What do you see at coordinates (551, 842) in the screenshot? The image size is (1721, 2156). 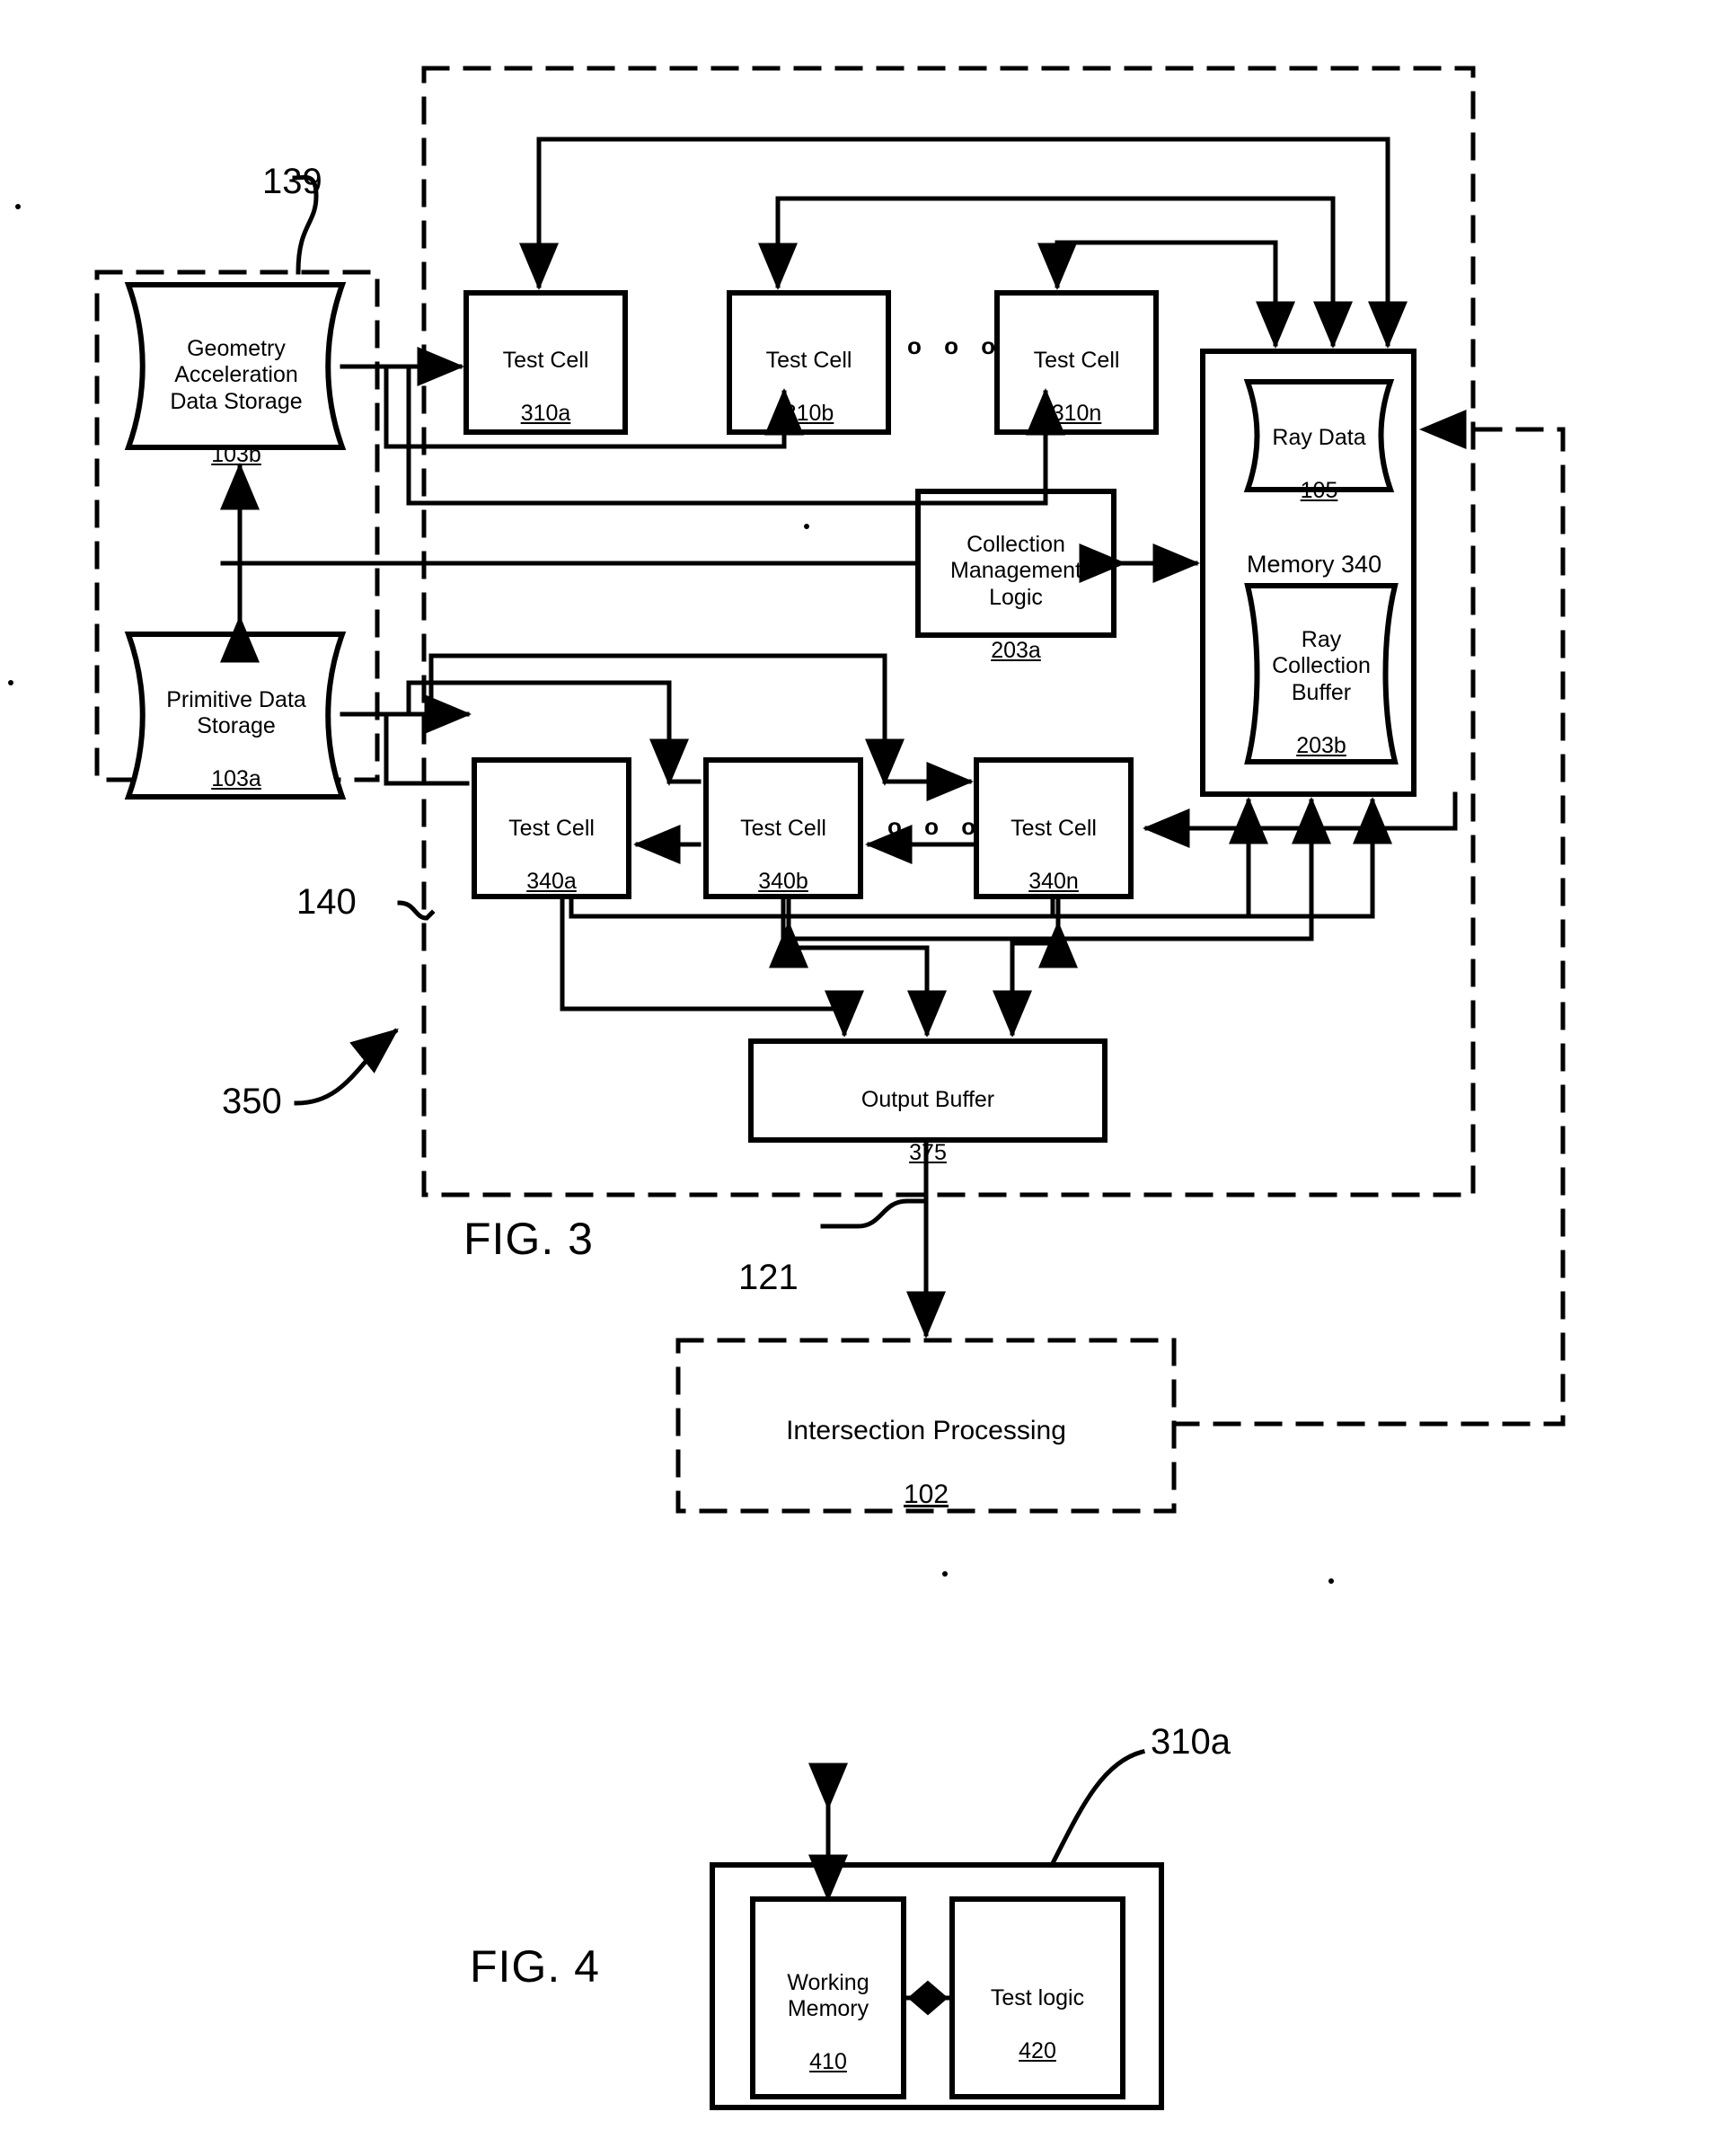 I see `test-cell-340a-label: Test Cell 340a` at bounding box center [551, 842].